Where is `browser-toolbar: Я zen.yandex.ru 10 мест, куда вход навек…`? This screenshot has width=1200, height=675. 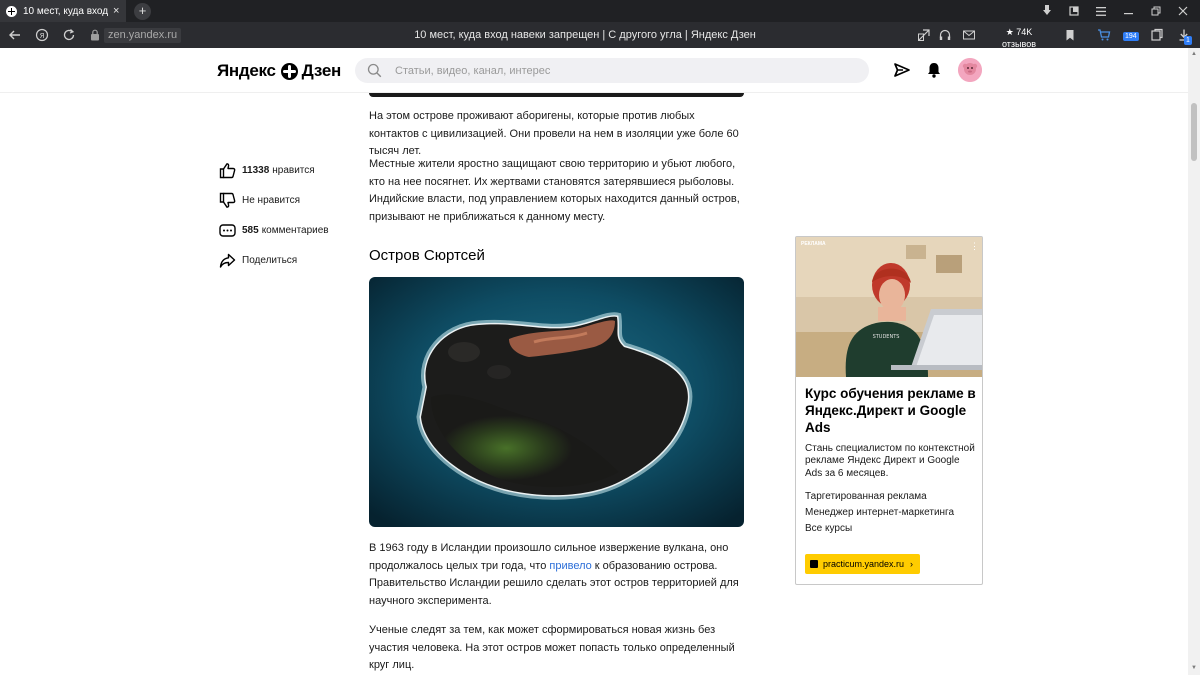
browser-toolbar: Я zen.yandex.ru 10 мест, куда вход навек… is located at coordinates (600, 37).